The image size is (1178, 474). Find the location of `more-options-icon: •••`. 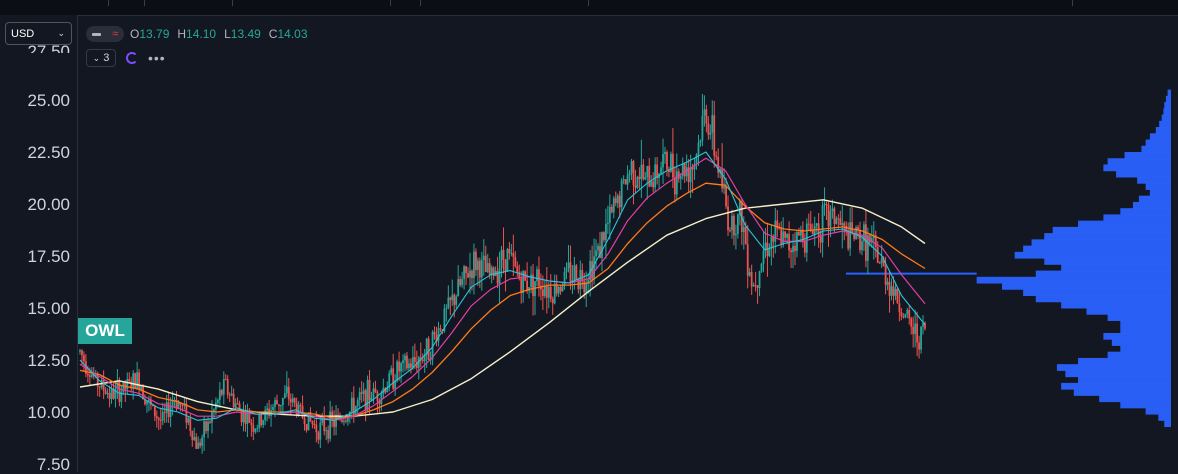

more-options-icon: ••• is located at coordinates (157, 58).